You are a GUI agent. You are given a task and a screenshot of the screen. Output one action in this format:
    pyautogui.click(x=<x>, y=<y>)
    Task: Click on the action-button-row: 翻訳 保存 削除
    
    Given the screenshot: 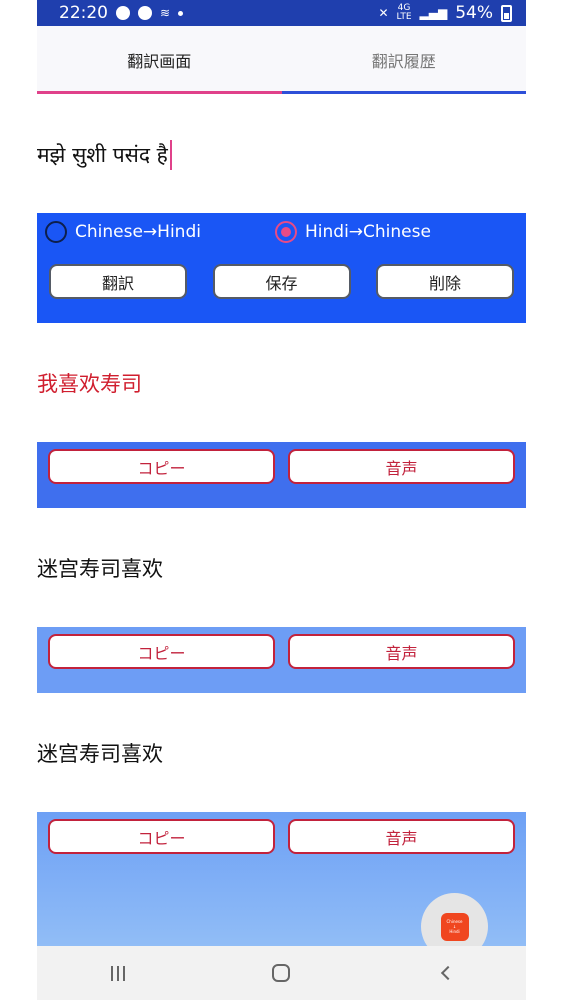 What is the action you would take?
    pyautogui.click(x=281, y=281)
    